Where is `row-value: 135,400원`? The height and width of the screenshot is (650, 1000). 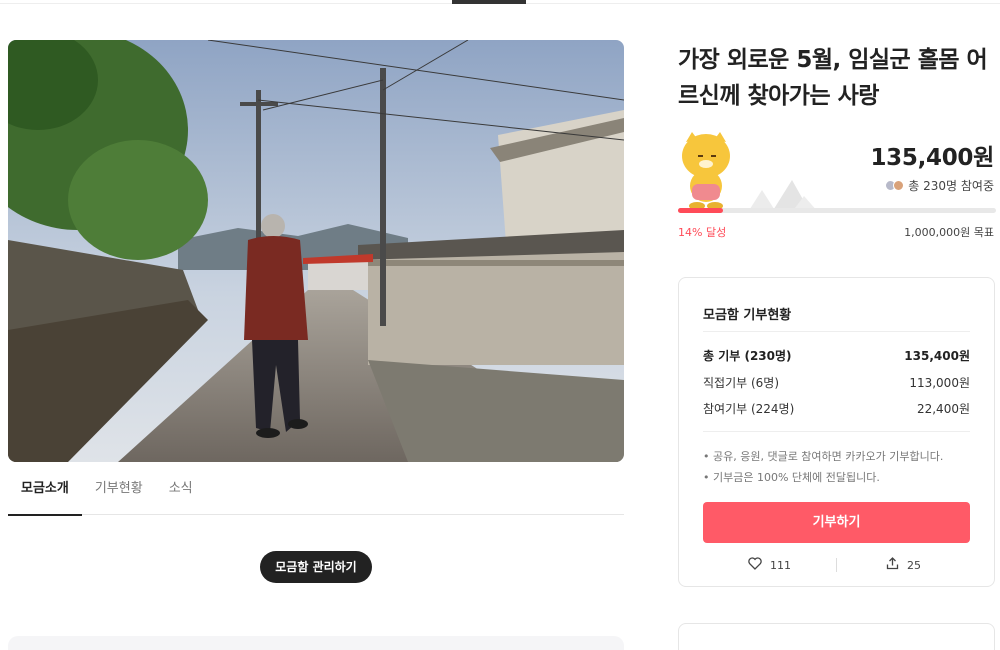
row-value: 135,400원 is located at coordinates (937, 356).